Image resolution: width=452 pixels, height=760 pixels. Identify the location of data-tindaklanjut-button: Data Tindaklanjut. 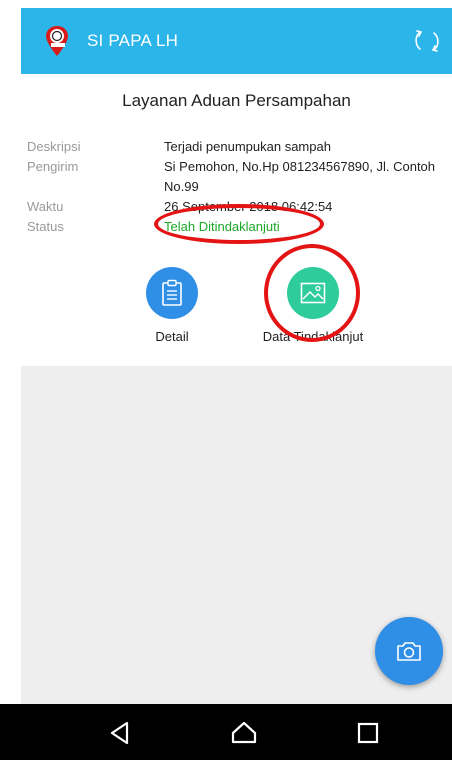
(313, 305).